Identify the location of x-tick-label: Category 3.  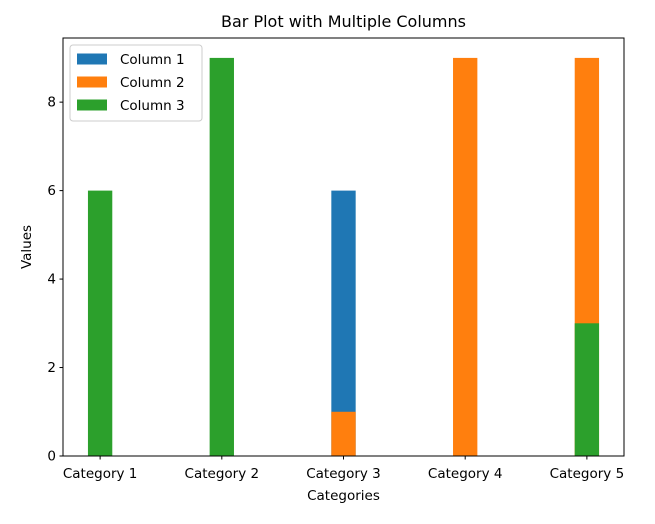
(343, 474).